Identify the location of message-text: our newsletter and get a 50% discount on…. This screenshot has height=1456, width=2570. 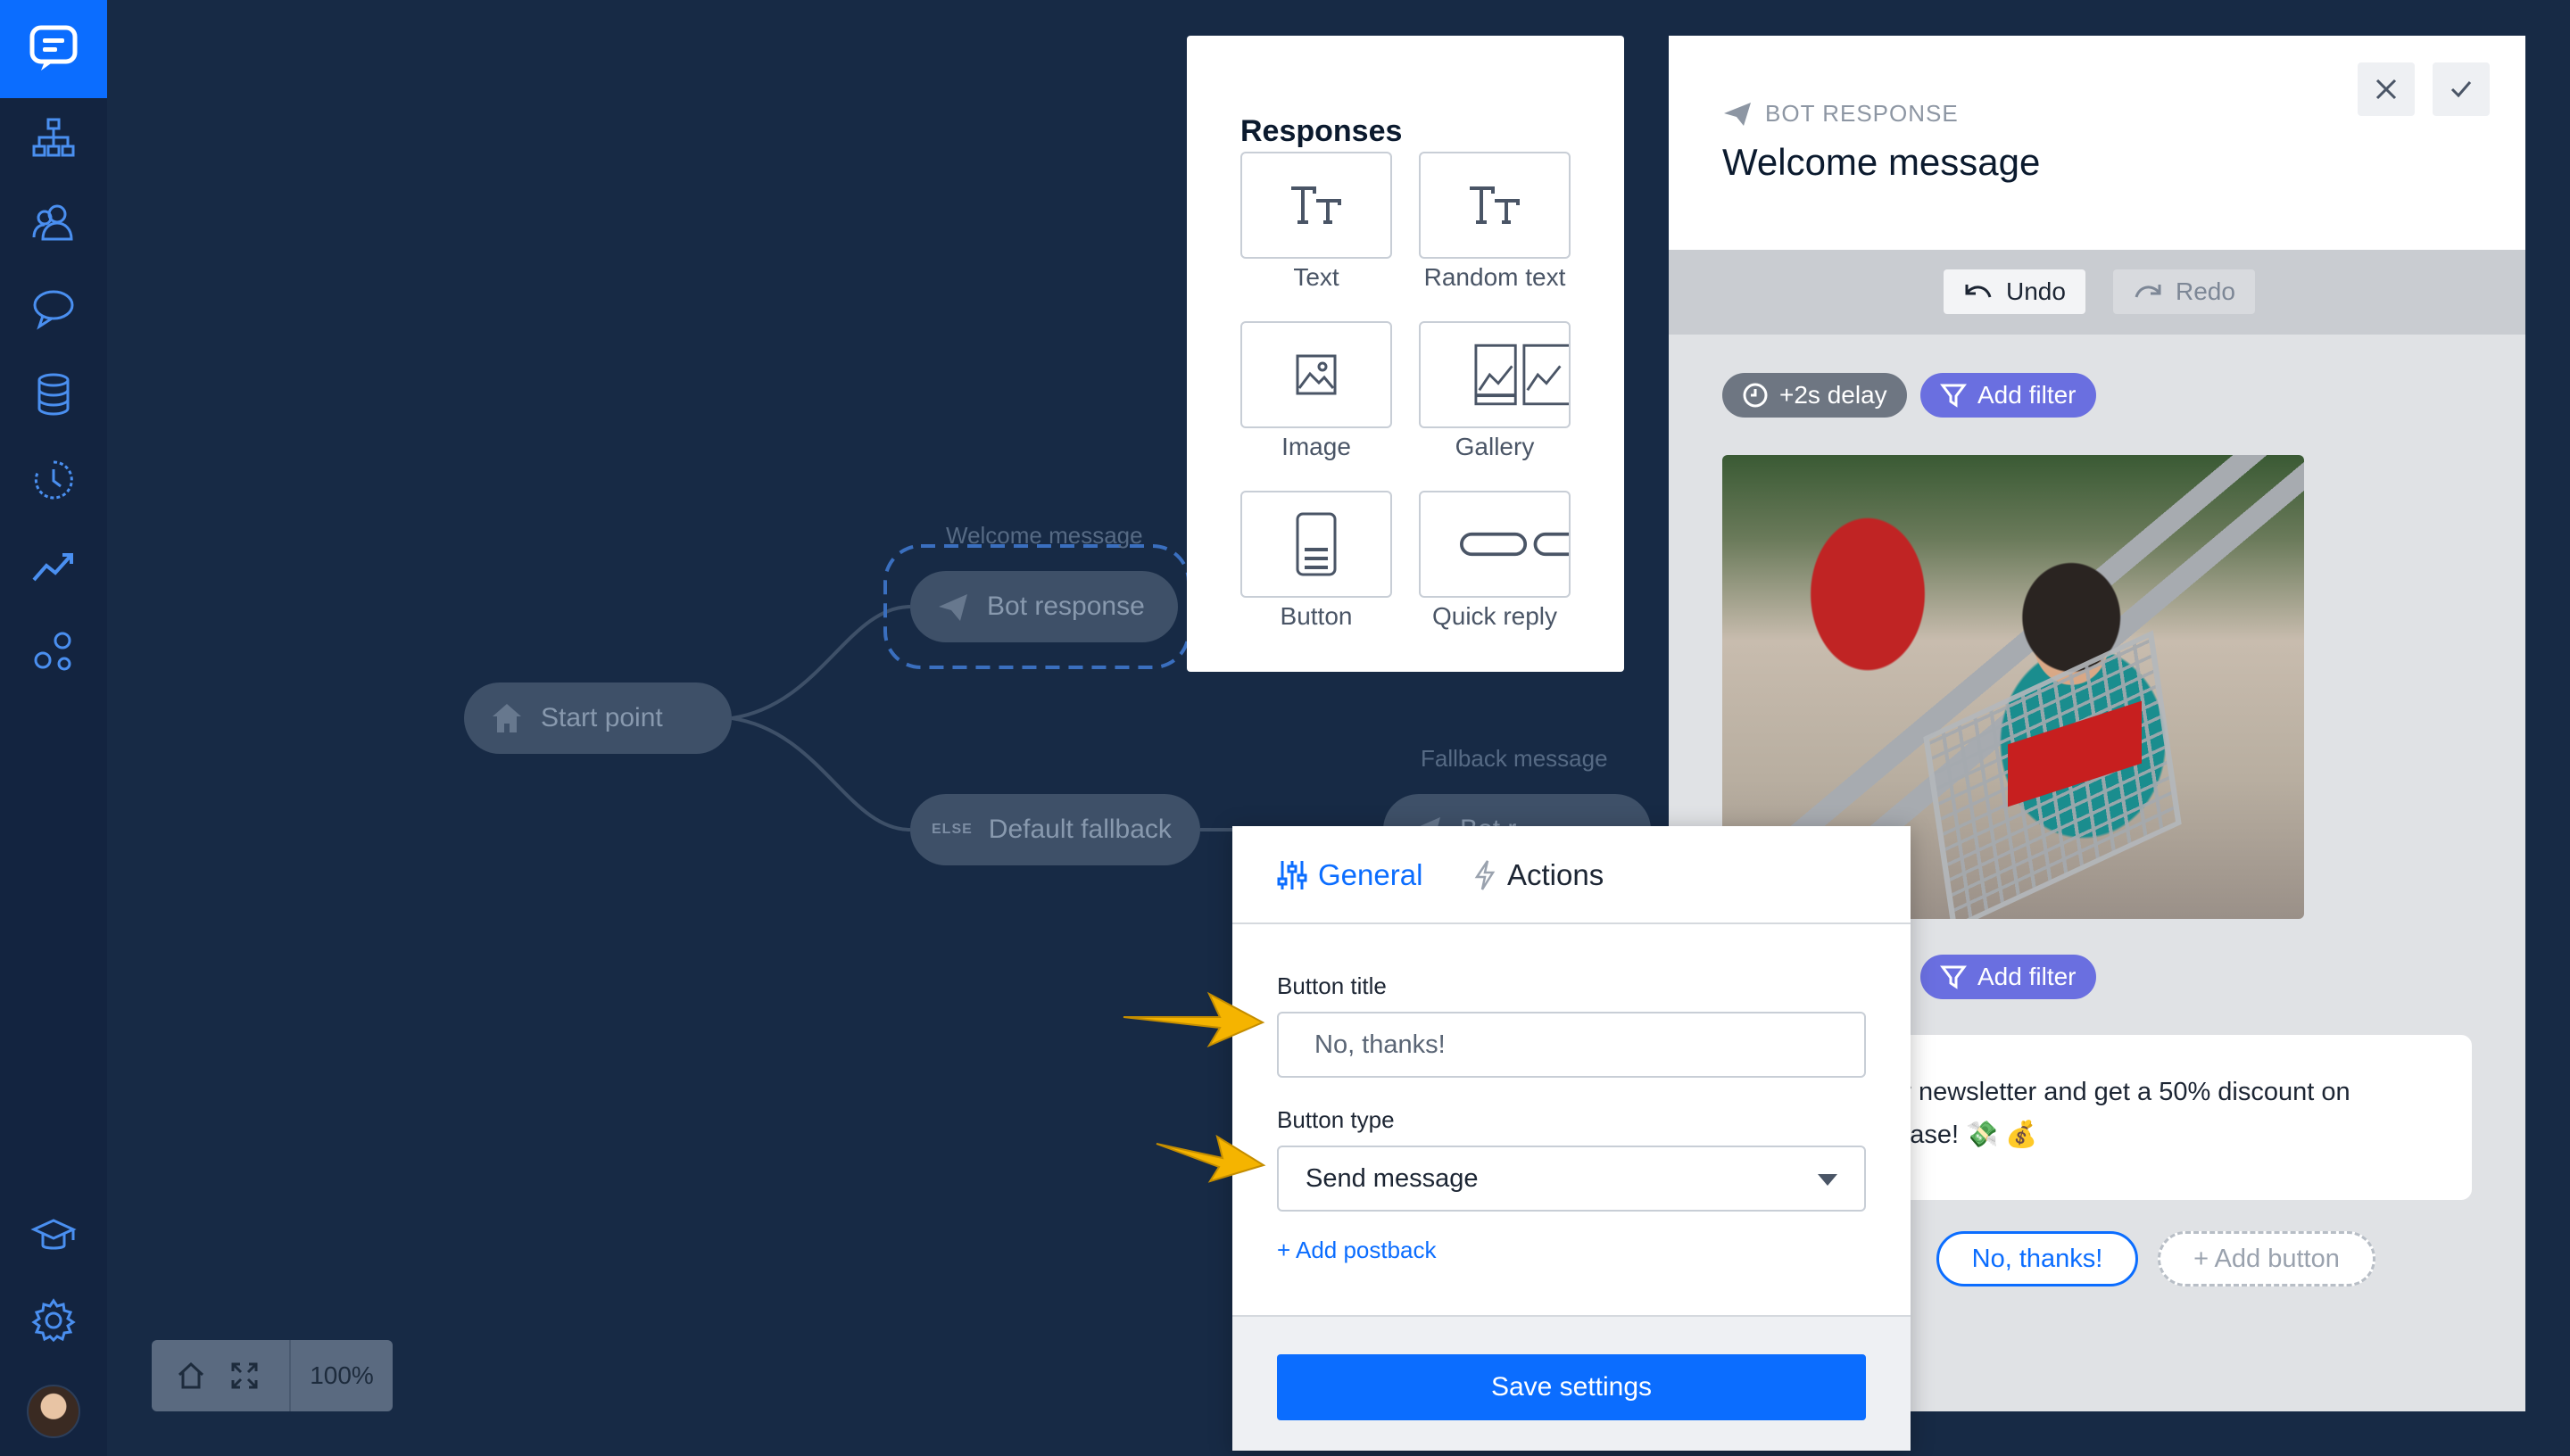
(2141, 1113).